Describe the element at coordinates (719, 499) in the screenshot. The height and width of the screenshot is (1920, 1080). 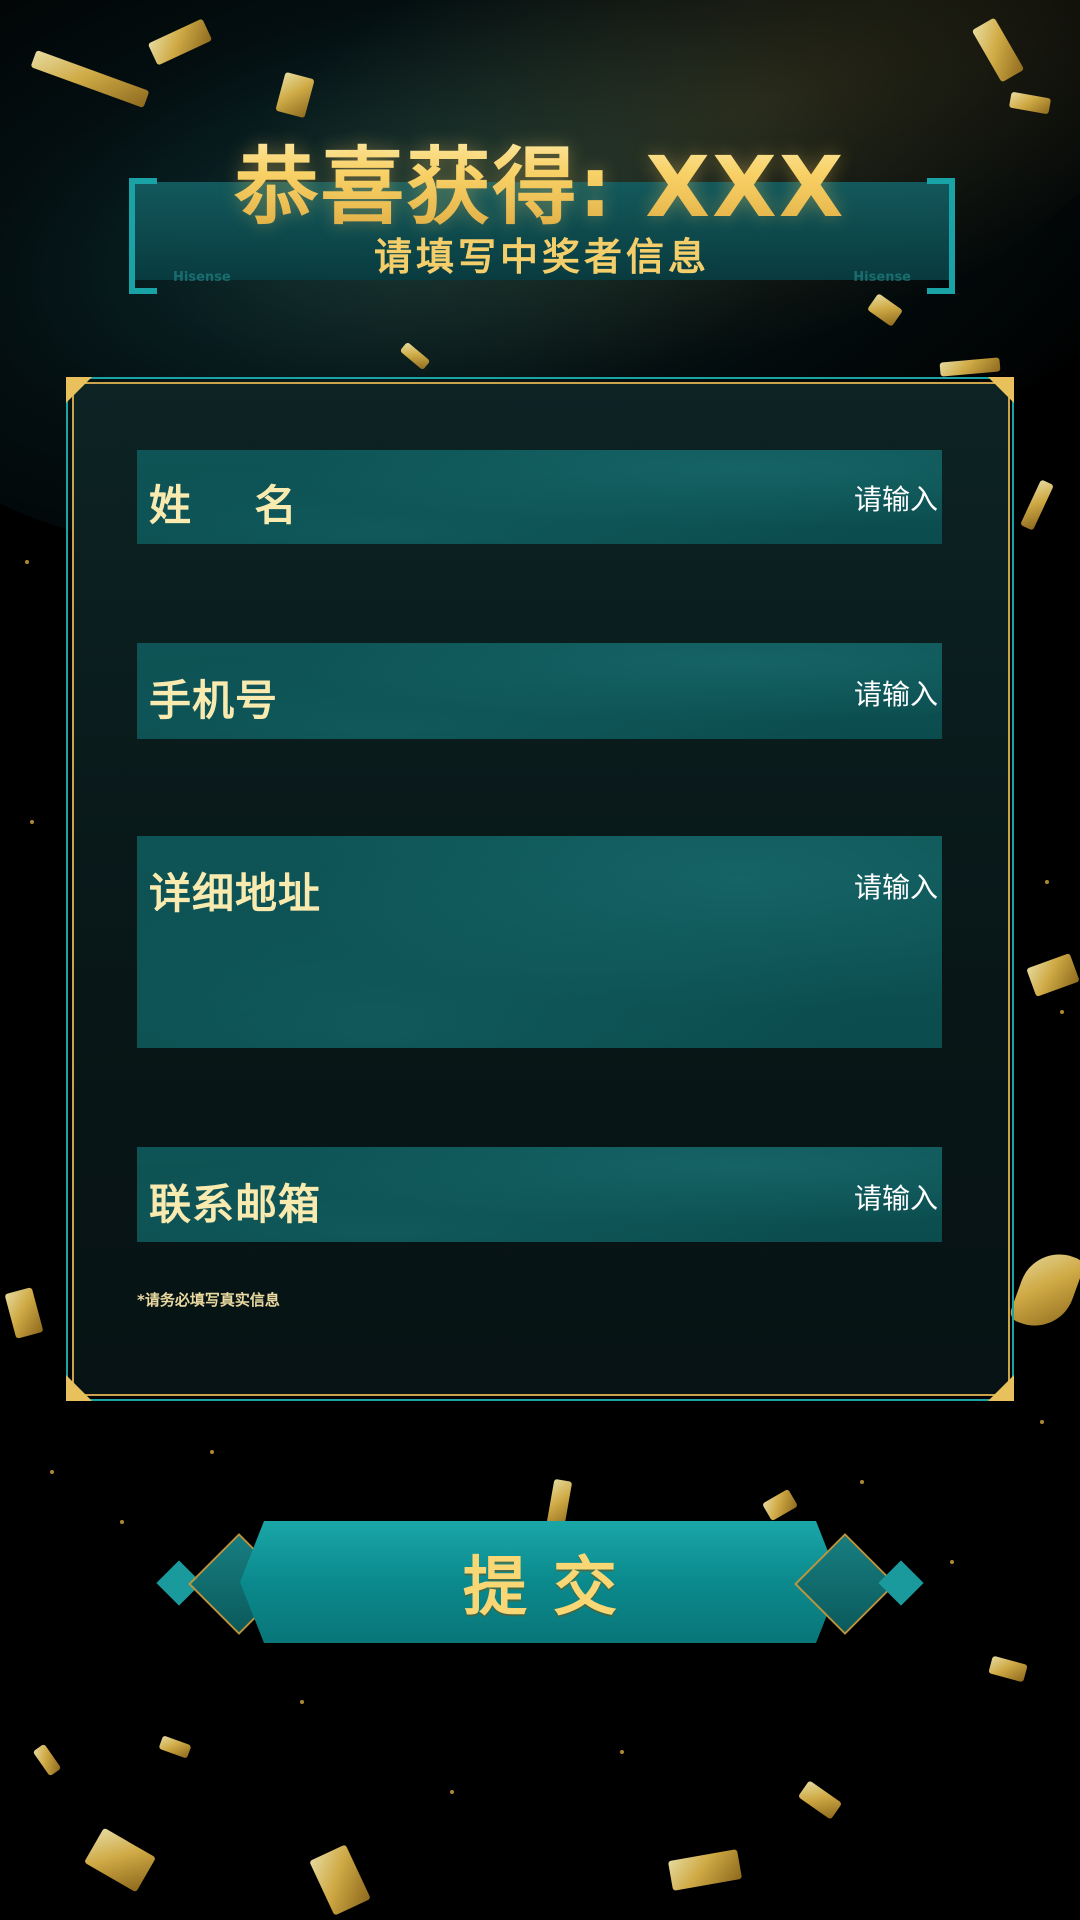
I see `name-input` at that location.